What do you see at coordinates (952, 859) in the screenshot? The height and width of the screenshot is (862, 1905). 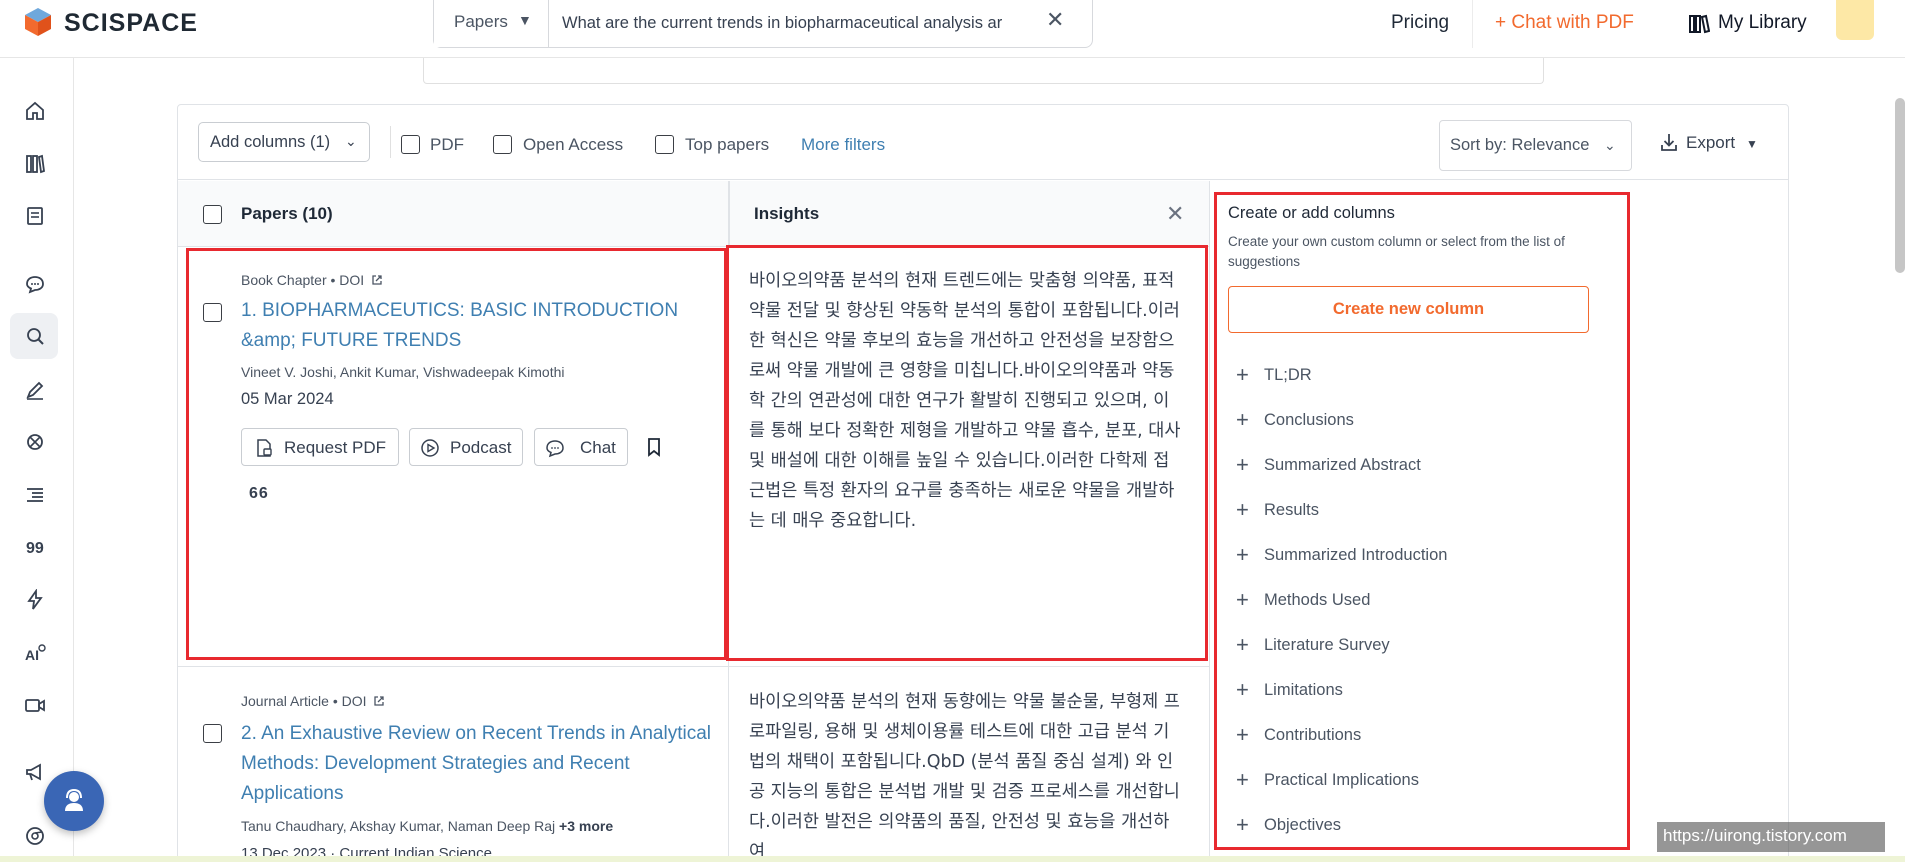 I see `bottom-strip` at bounding box center [952, 859].